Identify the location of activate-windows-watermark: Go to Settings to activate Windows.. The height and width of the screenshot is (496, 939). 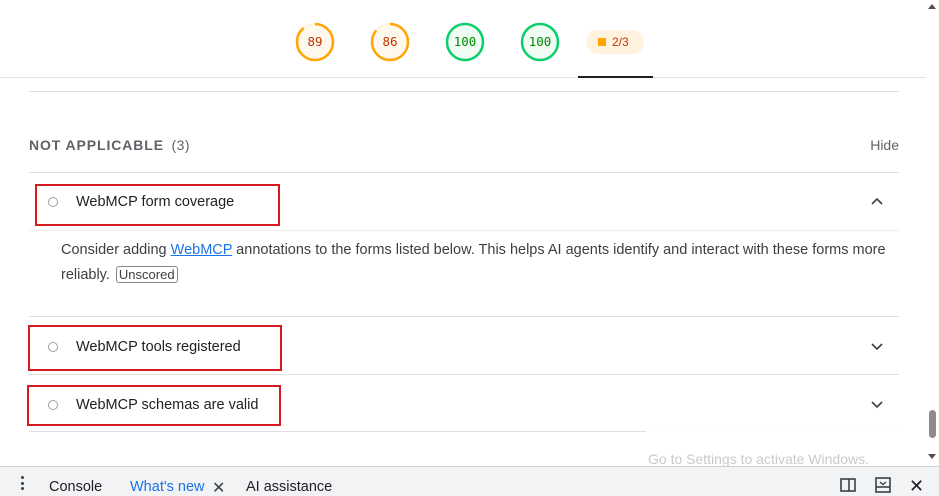
(758, 459).